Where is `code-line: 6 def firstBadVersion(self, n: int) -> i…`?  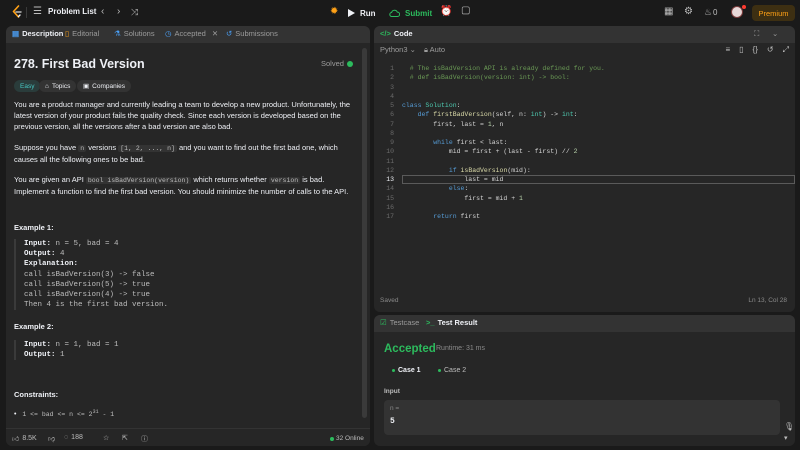 code-line: 6 def firstBadVersion(self, n: int) -> i… is located at coordinates (584, 114).